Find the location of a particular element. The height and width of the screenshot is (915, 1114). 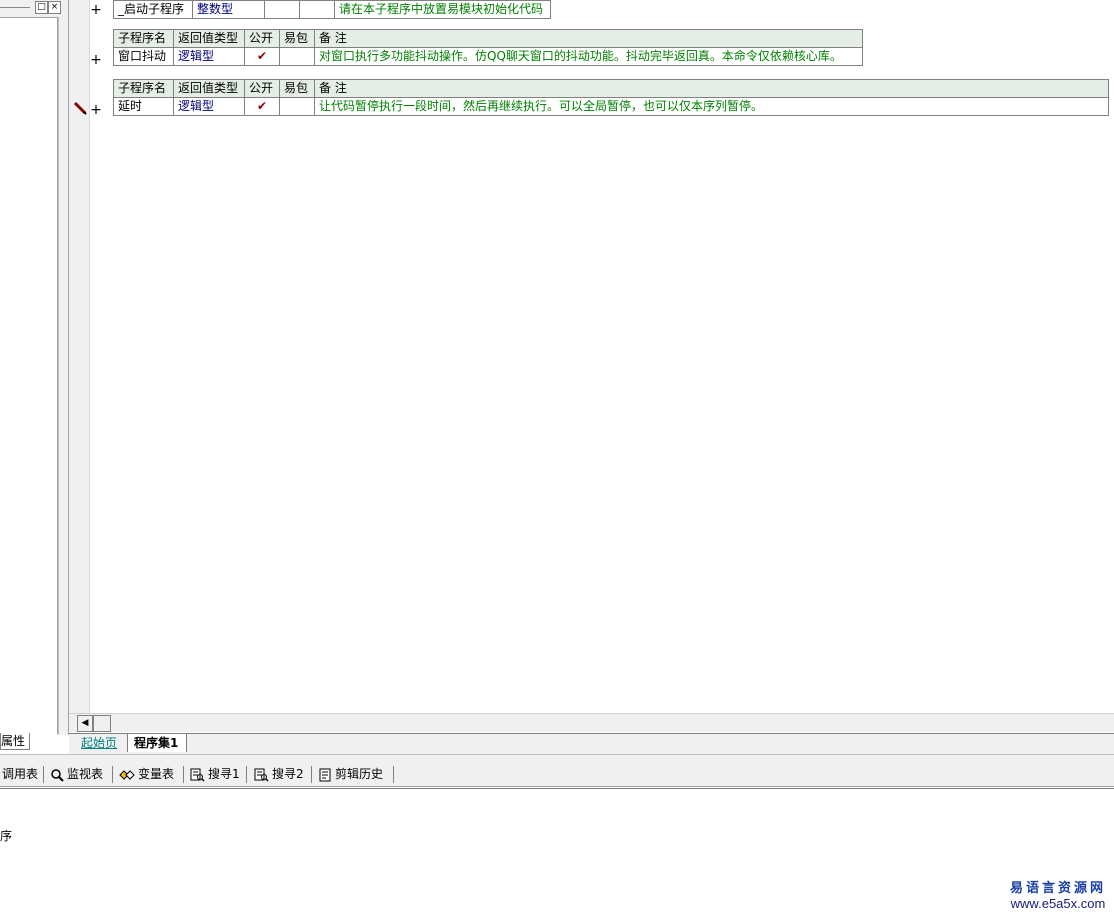

table-row: _启动子程序 整数型 请在本子程序中放置易模块初始化代码 is located at coordinates (332, 9).